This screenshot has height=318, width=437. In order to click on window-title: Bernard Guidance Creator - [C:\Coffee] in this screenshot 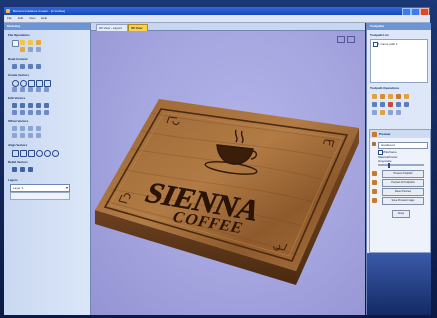, I will do `click(39, 11)`.